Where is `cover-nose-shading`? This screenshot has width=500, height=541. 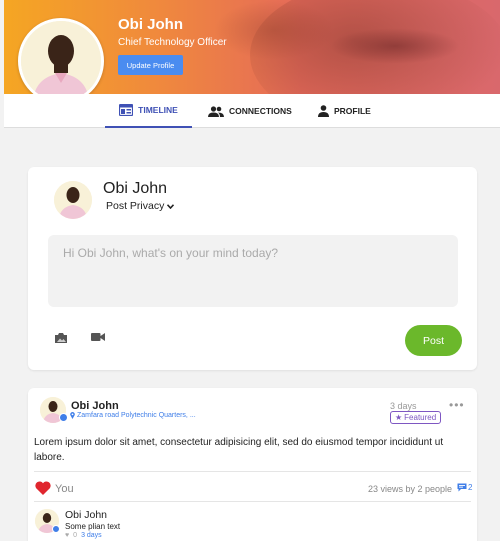 cover-nose-shading is located at coordinates (274, 30).